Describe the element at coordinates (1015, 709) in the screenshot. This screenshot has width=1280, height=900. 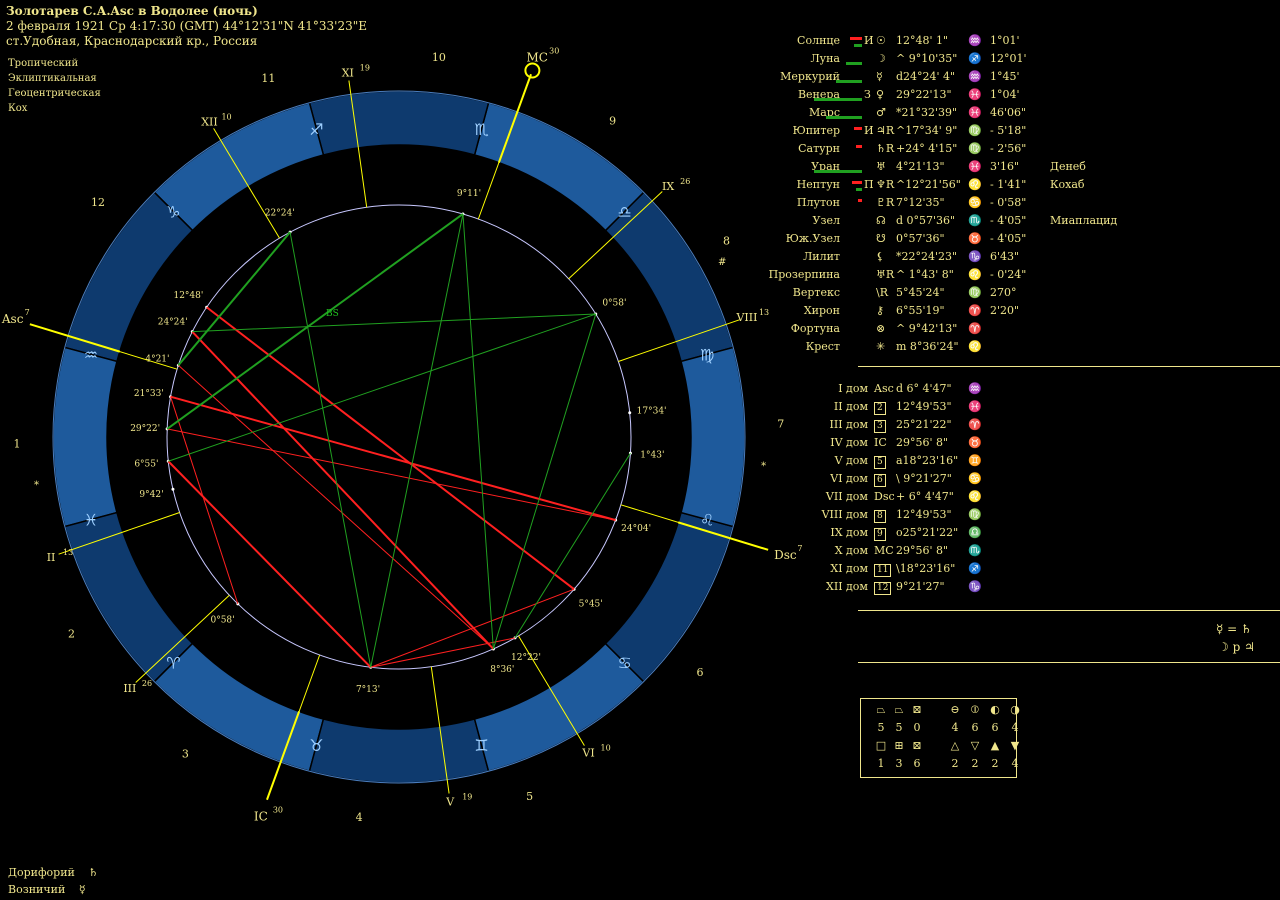
I see `half-circle-l-icon: ◑` at that location.